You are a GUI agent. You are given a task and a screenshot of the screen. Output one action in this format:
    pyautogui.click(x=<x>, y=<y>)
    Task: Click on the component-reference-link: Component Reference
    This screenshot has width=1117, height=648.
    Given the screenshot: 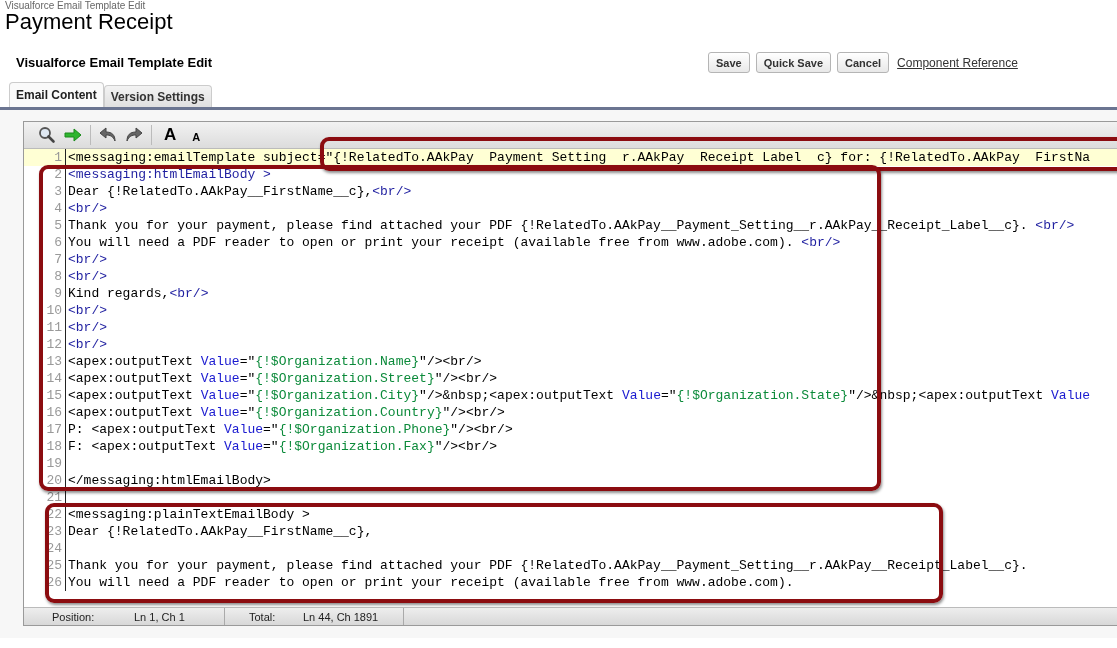 What is the action you would take?
    pyautogui.click(x=957, y=62)
    